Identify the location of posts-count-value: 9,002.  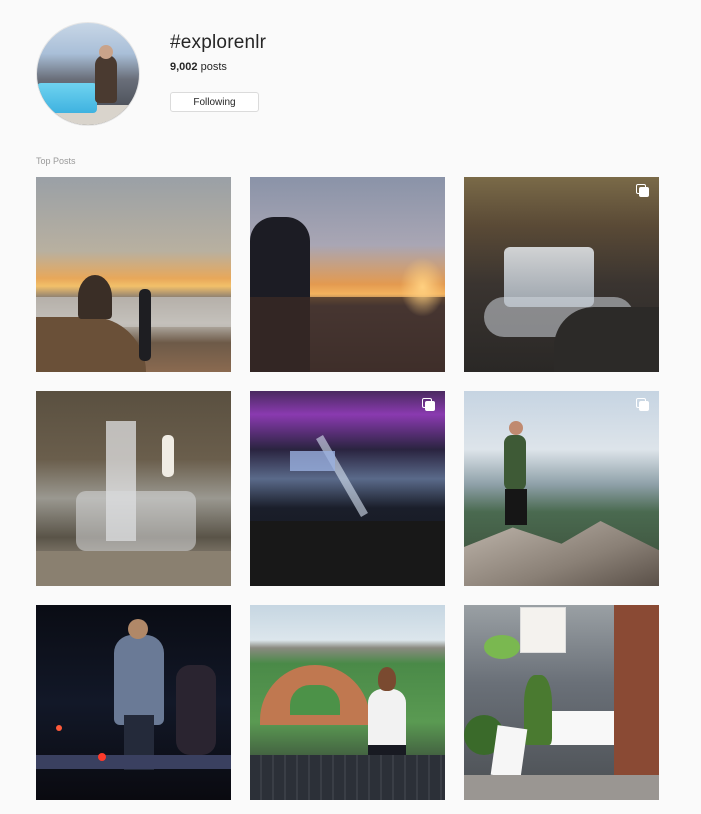
(184, 67).